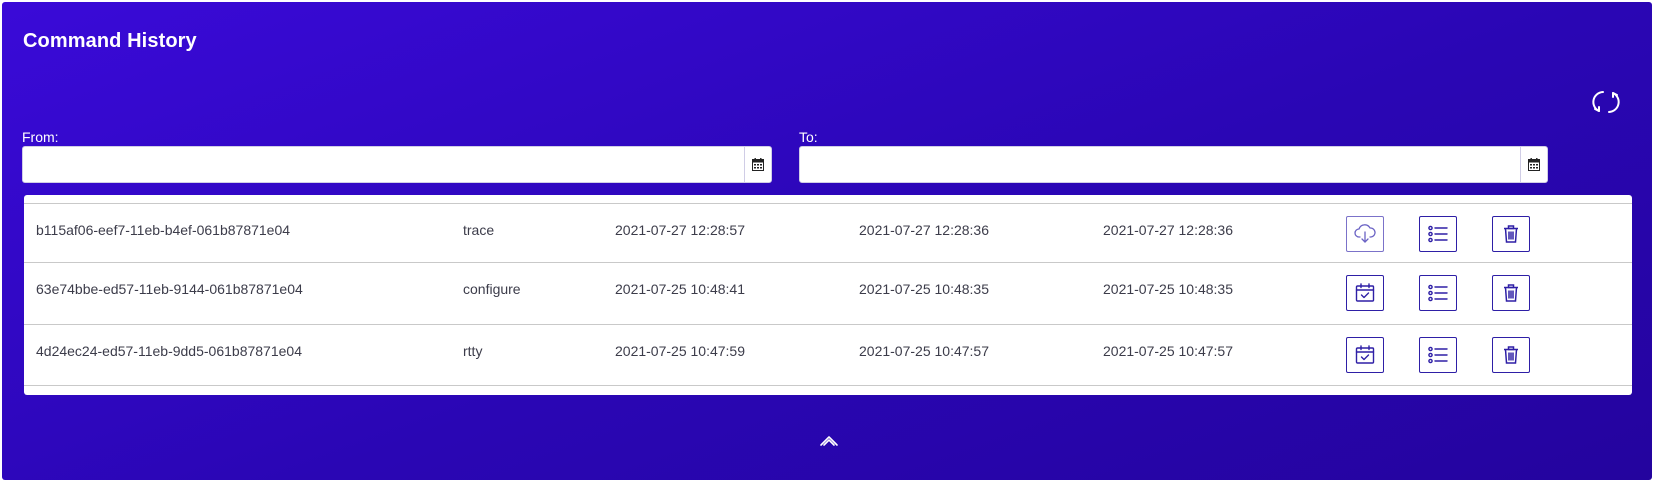  I want to click on command-name: rtty, so click(473, 351).